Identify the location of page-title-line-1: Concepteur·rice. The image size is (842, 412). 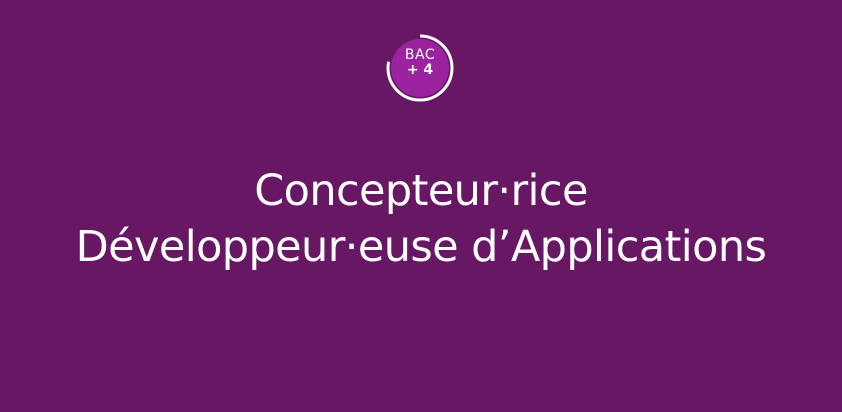
(421, 191).